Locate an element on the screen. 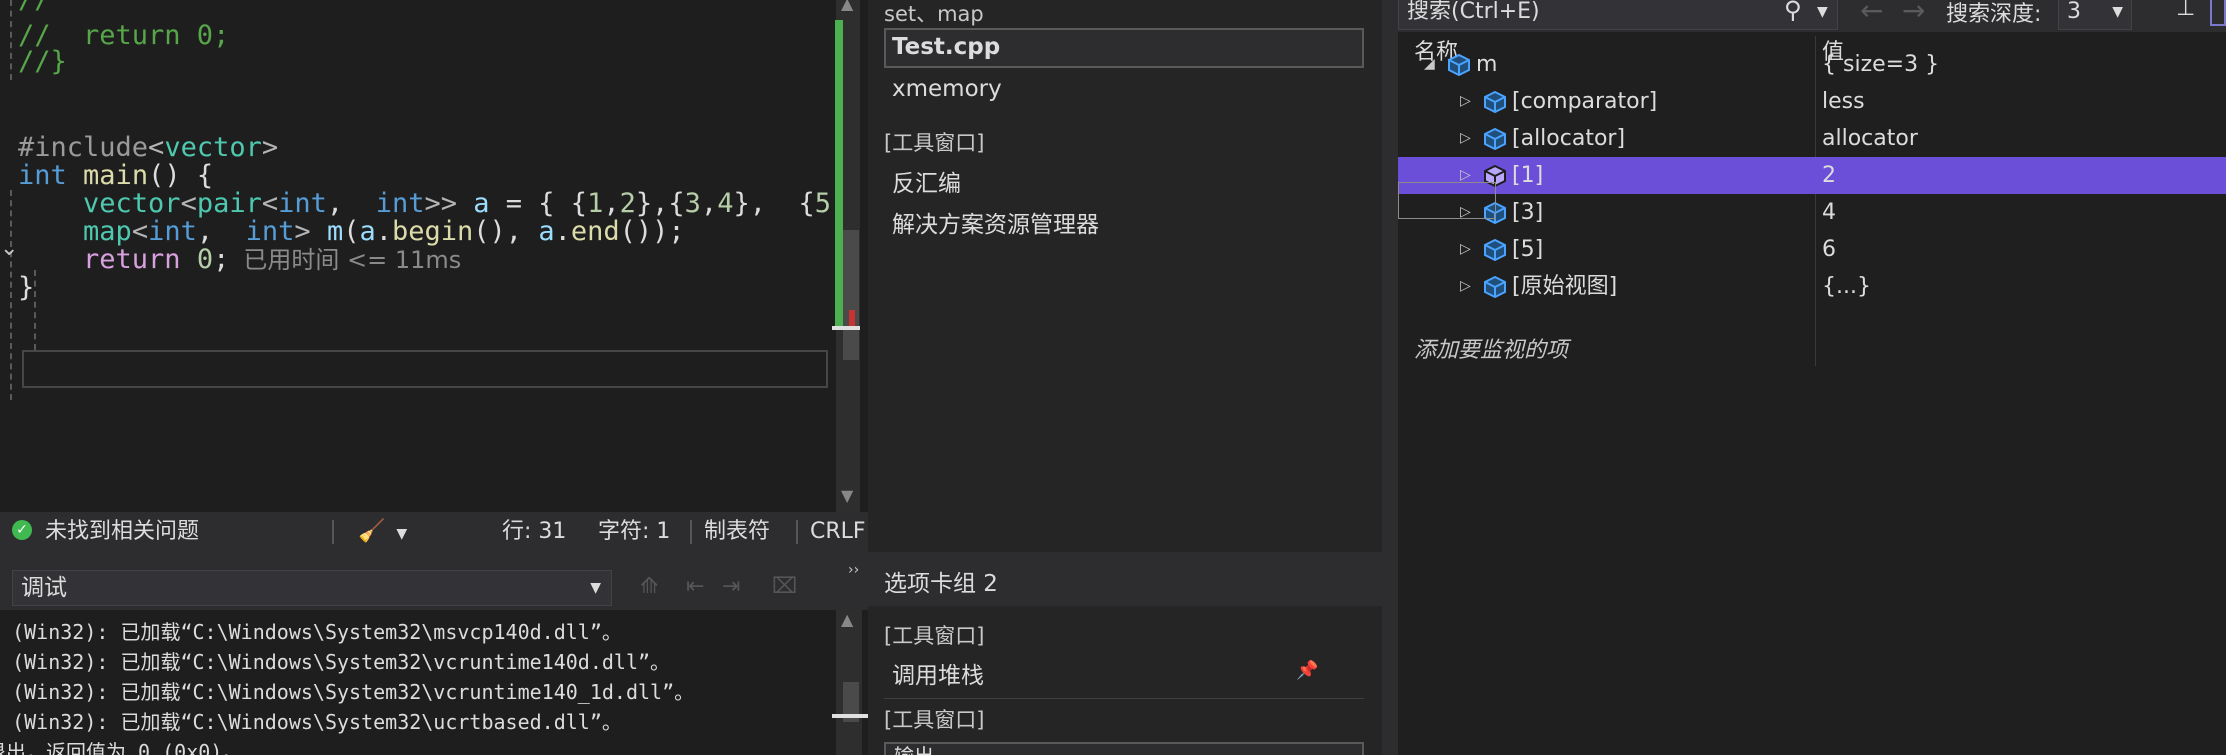 The height and width of the screenshot is (755, 2226). scroll-thumb is located at coordinates (851, 295).